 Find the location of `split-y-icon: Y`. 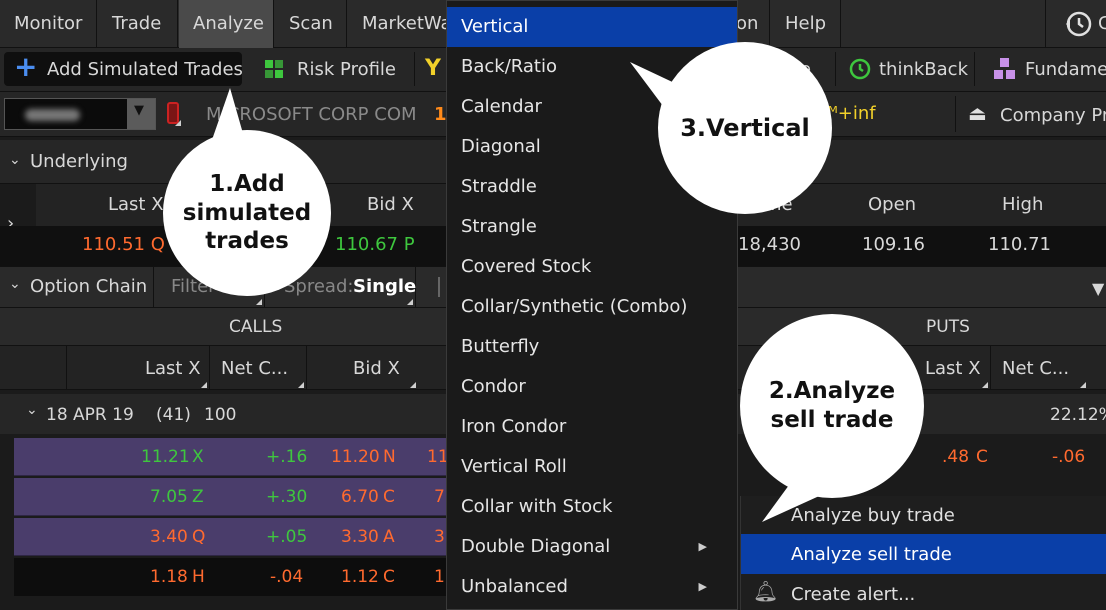

split-y-icon: Y is located at coordinates (435, 69).